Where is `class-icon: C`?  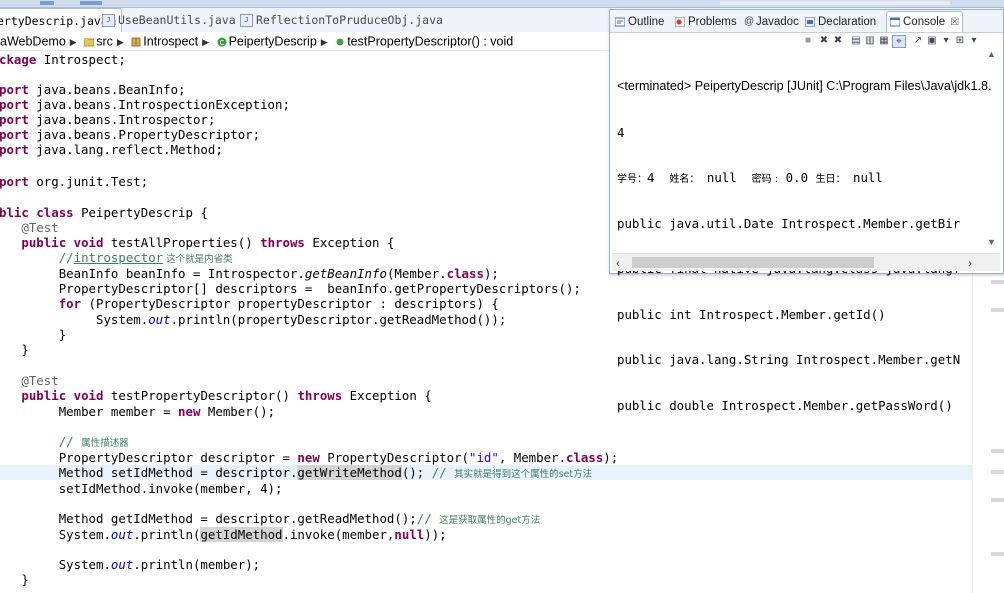
class-icon: C is located at coordinates (222, 42).